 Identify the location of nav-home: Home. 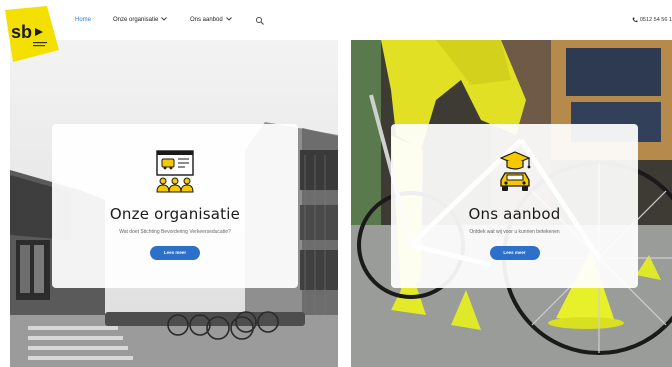
(83, 20).